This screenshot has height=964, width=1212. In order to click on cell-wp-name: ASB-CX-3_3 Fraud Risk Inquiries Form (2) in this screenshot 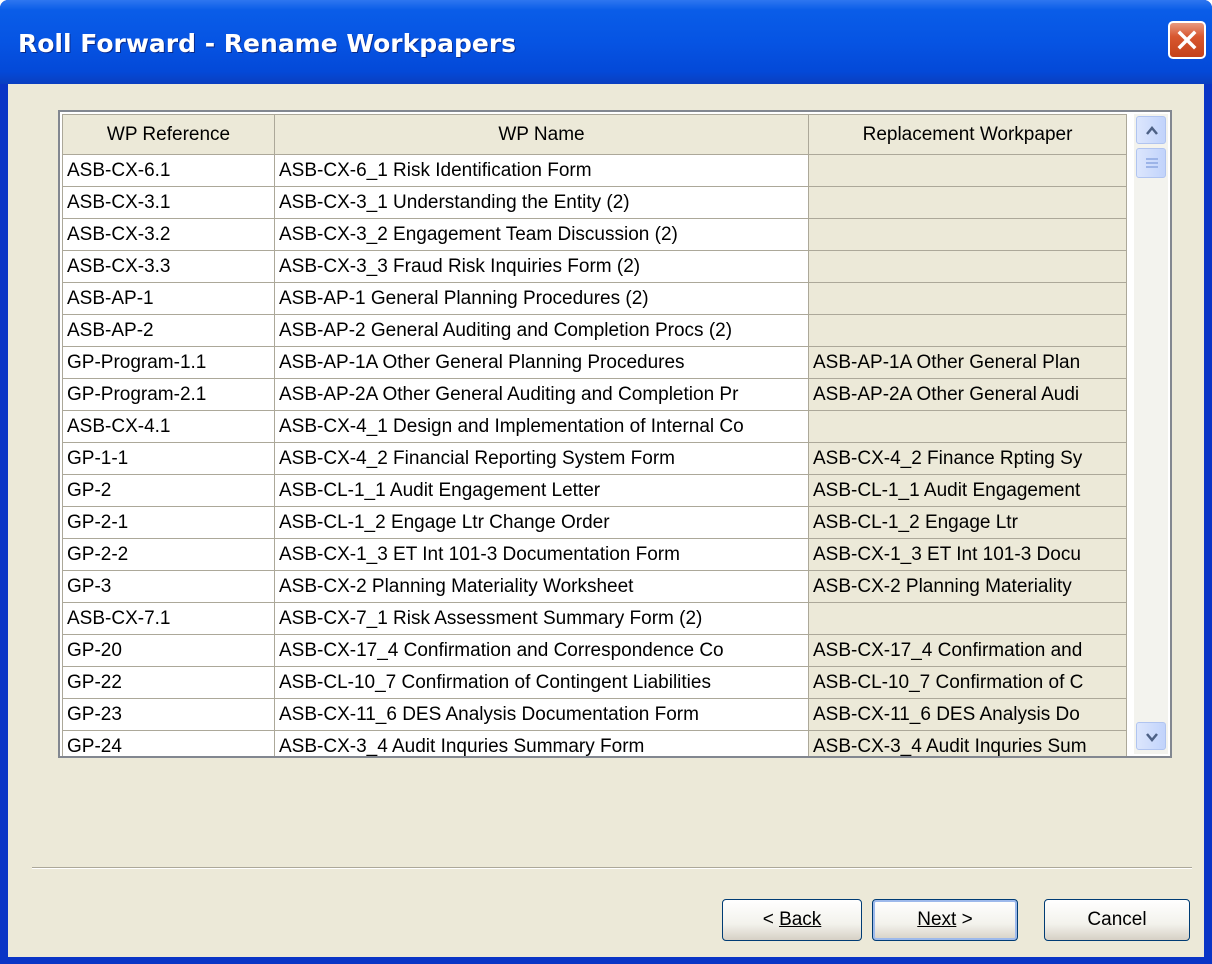, I will do `click(541, 266)`.